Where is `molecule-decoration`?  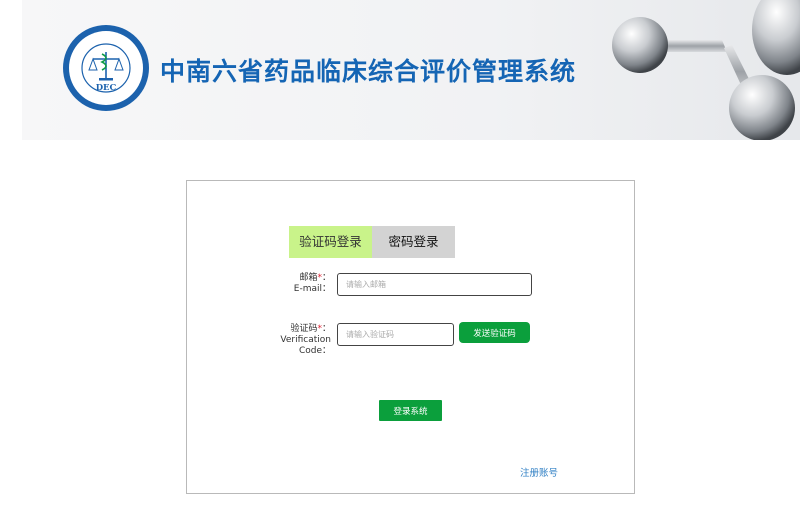 molecule-decoration is located at coordinates (706, 70).